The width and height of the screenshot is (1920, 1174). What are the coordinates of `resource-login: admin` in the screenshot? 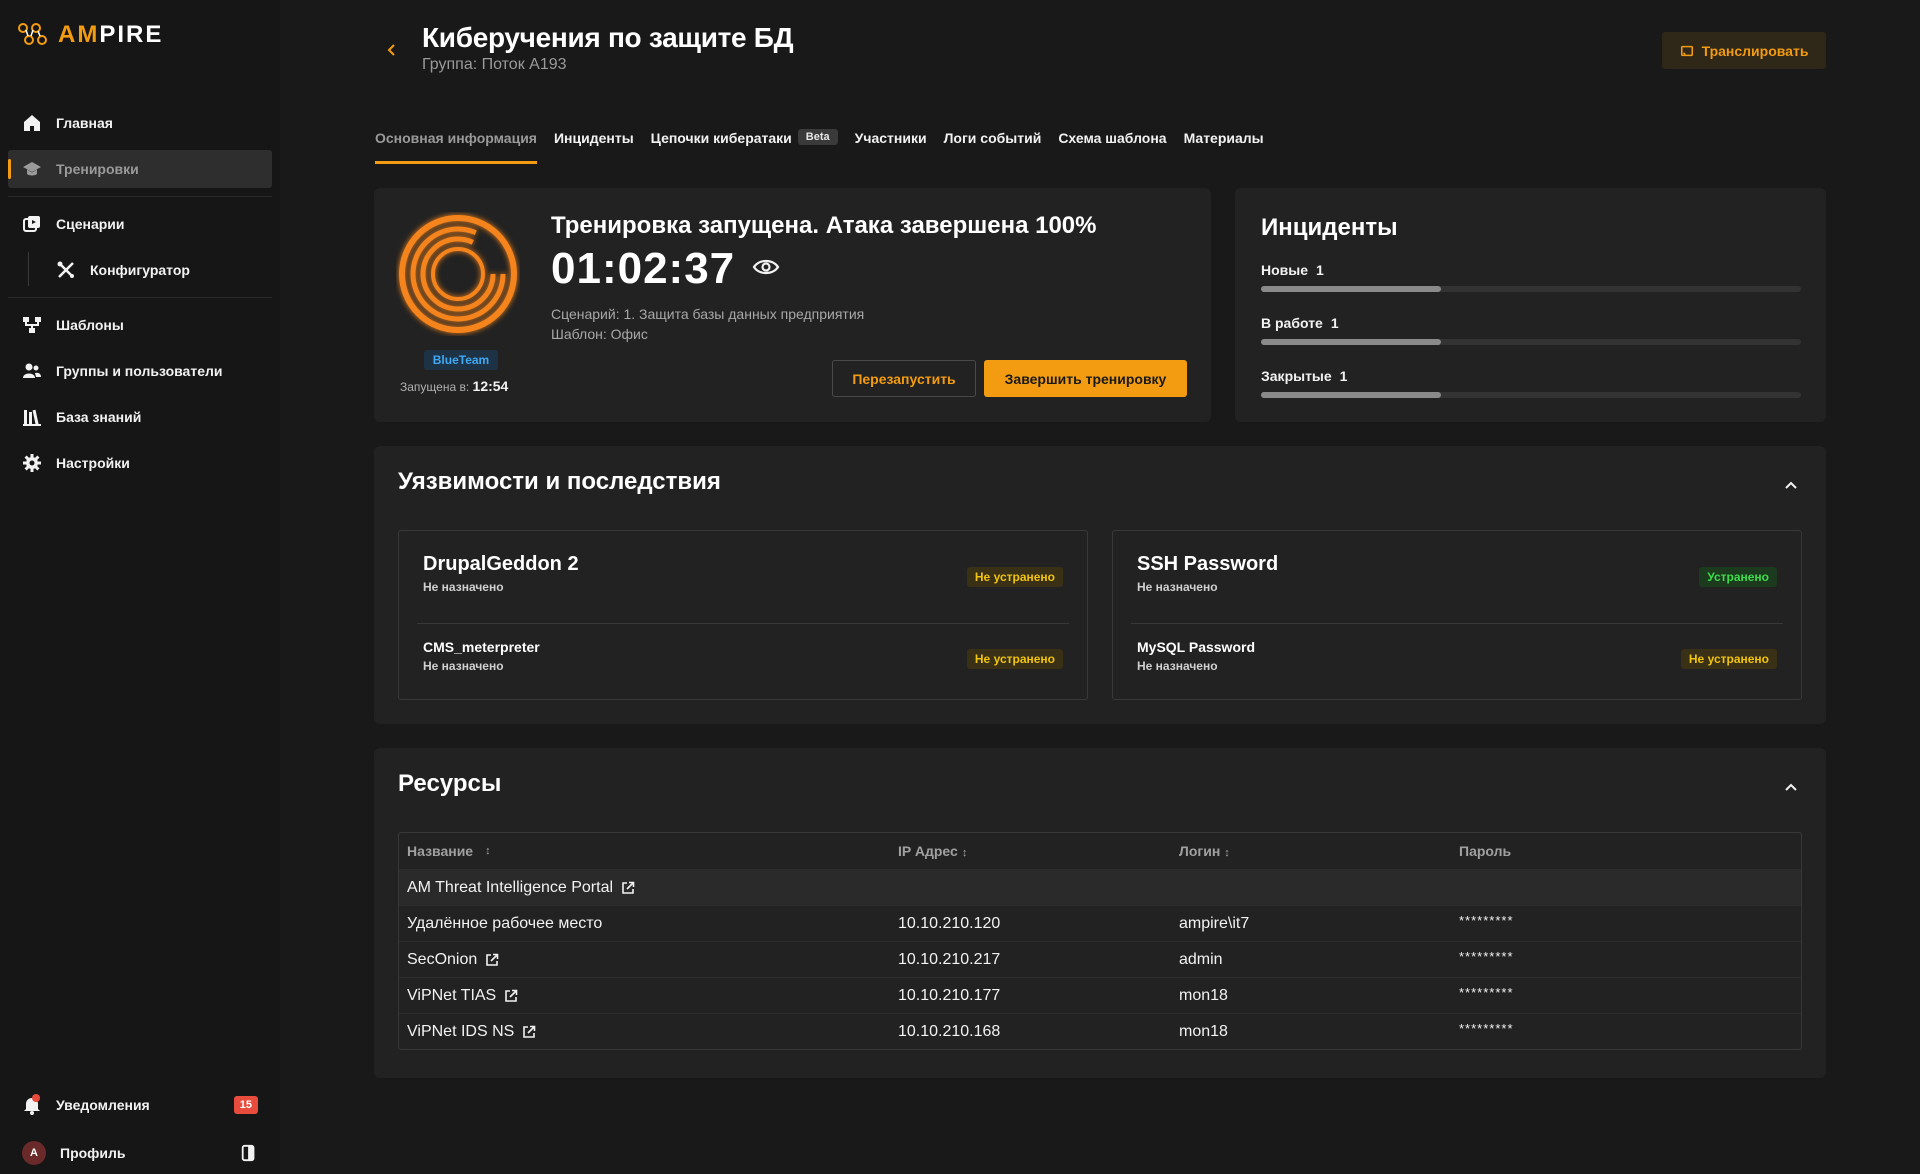 It's located at (1201, 959).